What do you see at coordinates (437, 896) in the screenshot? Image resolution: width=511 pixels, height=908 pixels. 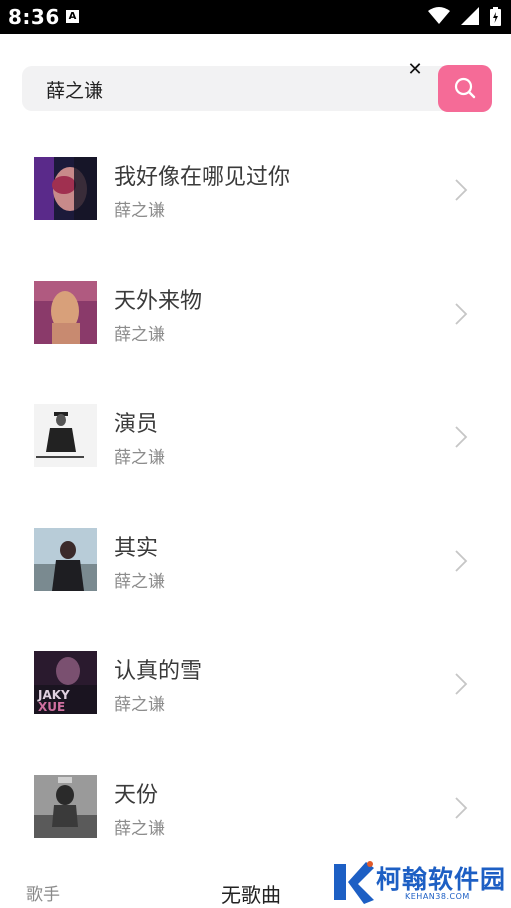 I see `watermark-url: KEHAN38.COM` at bounding box center [437, 896].